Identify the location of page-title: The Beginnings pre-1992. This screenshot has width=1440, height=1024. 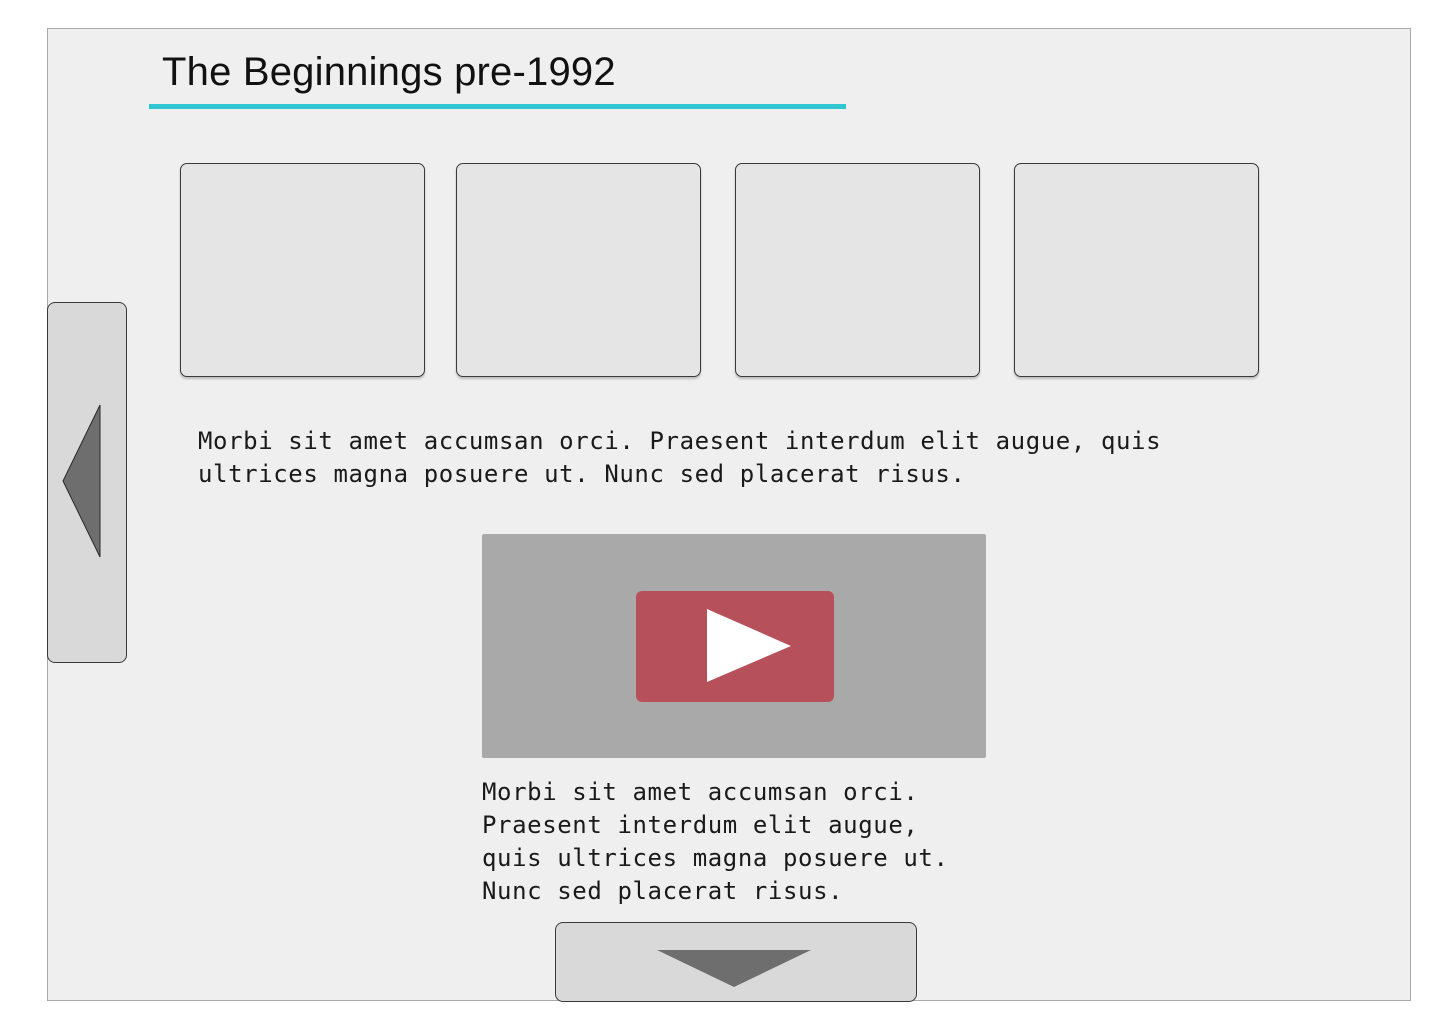
(389, 72).